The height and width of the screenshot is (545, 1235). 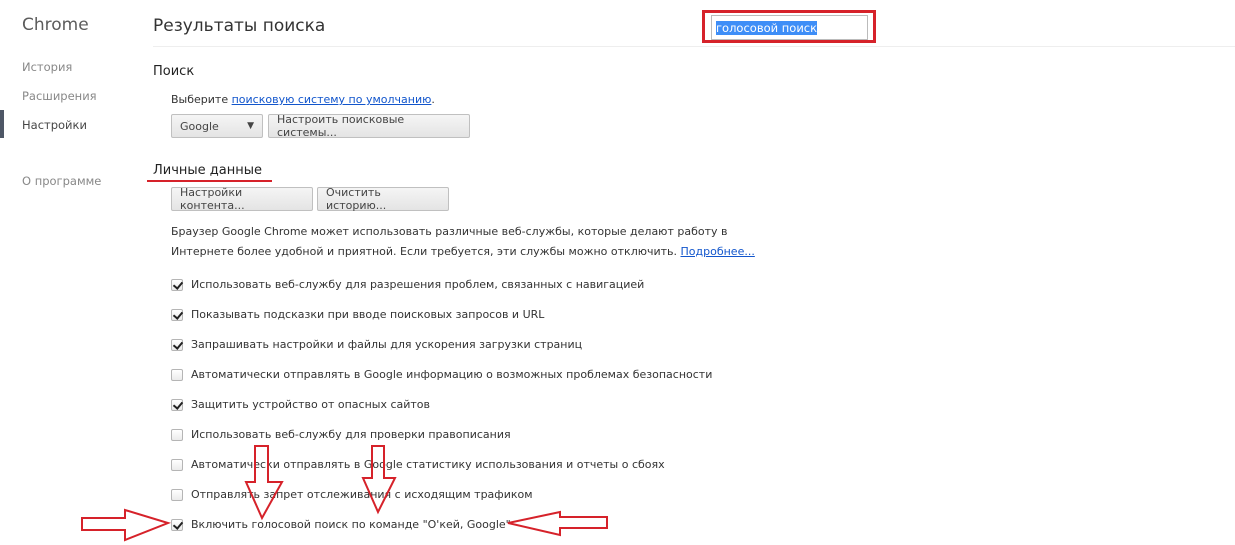 I want to click on arrow-left-annotation, so click(x=557, y=523).